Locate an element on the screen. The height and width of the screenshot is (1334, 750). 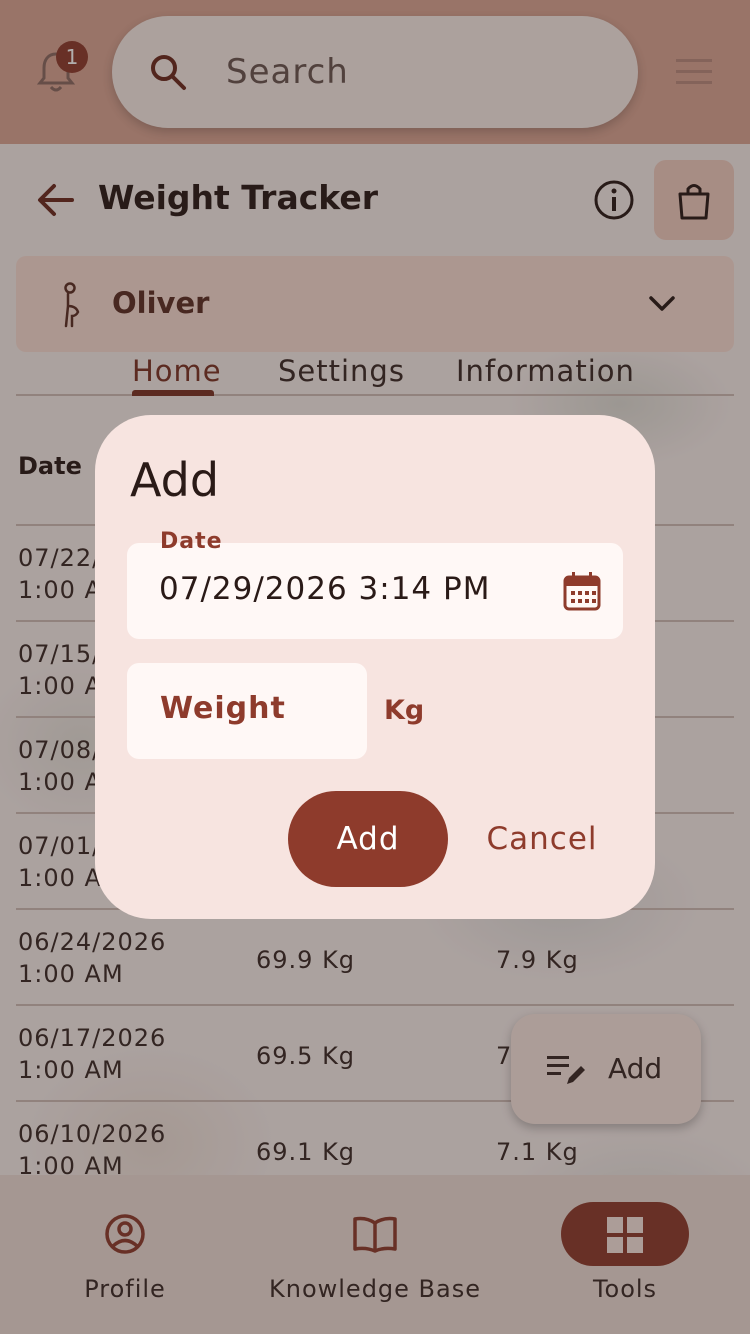
date-field-label: Date is located at coordinates (191, 541).